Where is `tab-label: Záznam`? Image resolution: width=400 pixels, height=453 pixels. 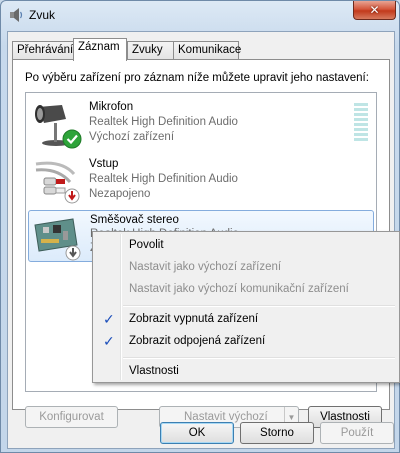 tab-label: Záznam is located at coordinates (99, 47).